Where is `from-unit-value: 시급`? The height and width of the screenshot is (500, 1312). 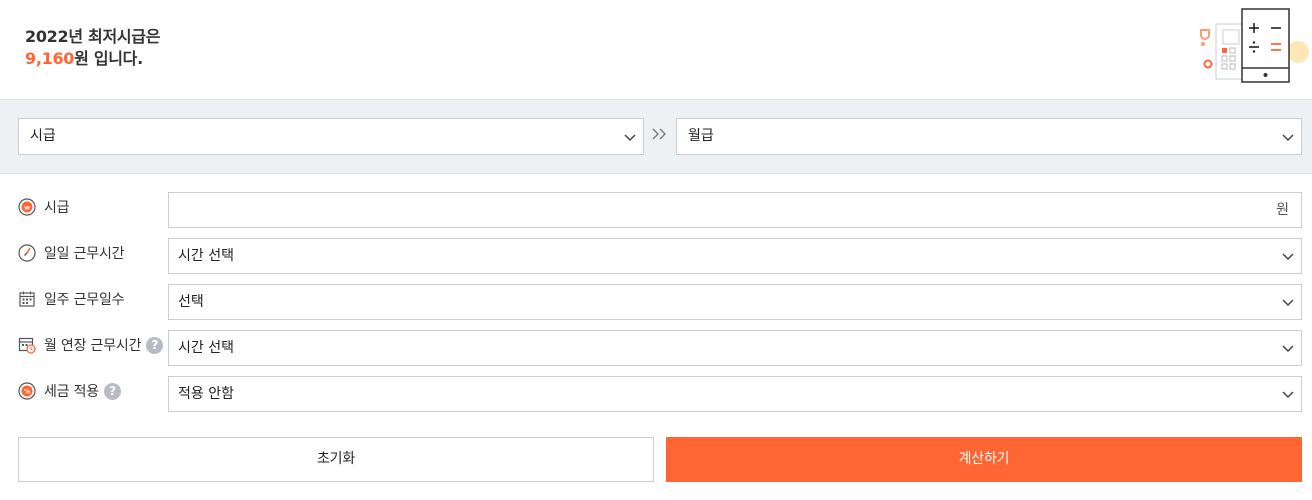
from-unit-value: 시급 is located at coordinates (43, 136).